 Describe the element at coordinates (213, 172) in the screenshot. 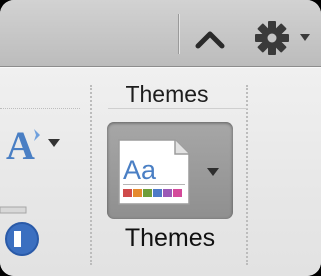

I see `dropdown-arrow-icon` at that location.